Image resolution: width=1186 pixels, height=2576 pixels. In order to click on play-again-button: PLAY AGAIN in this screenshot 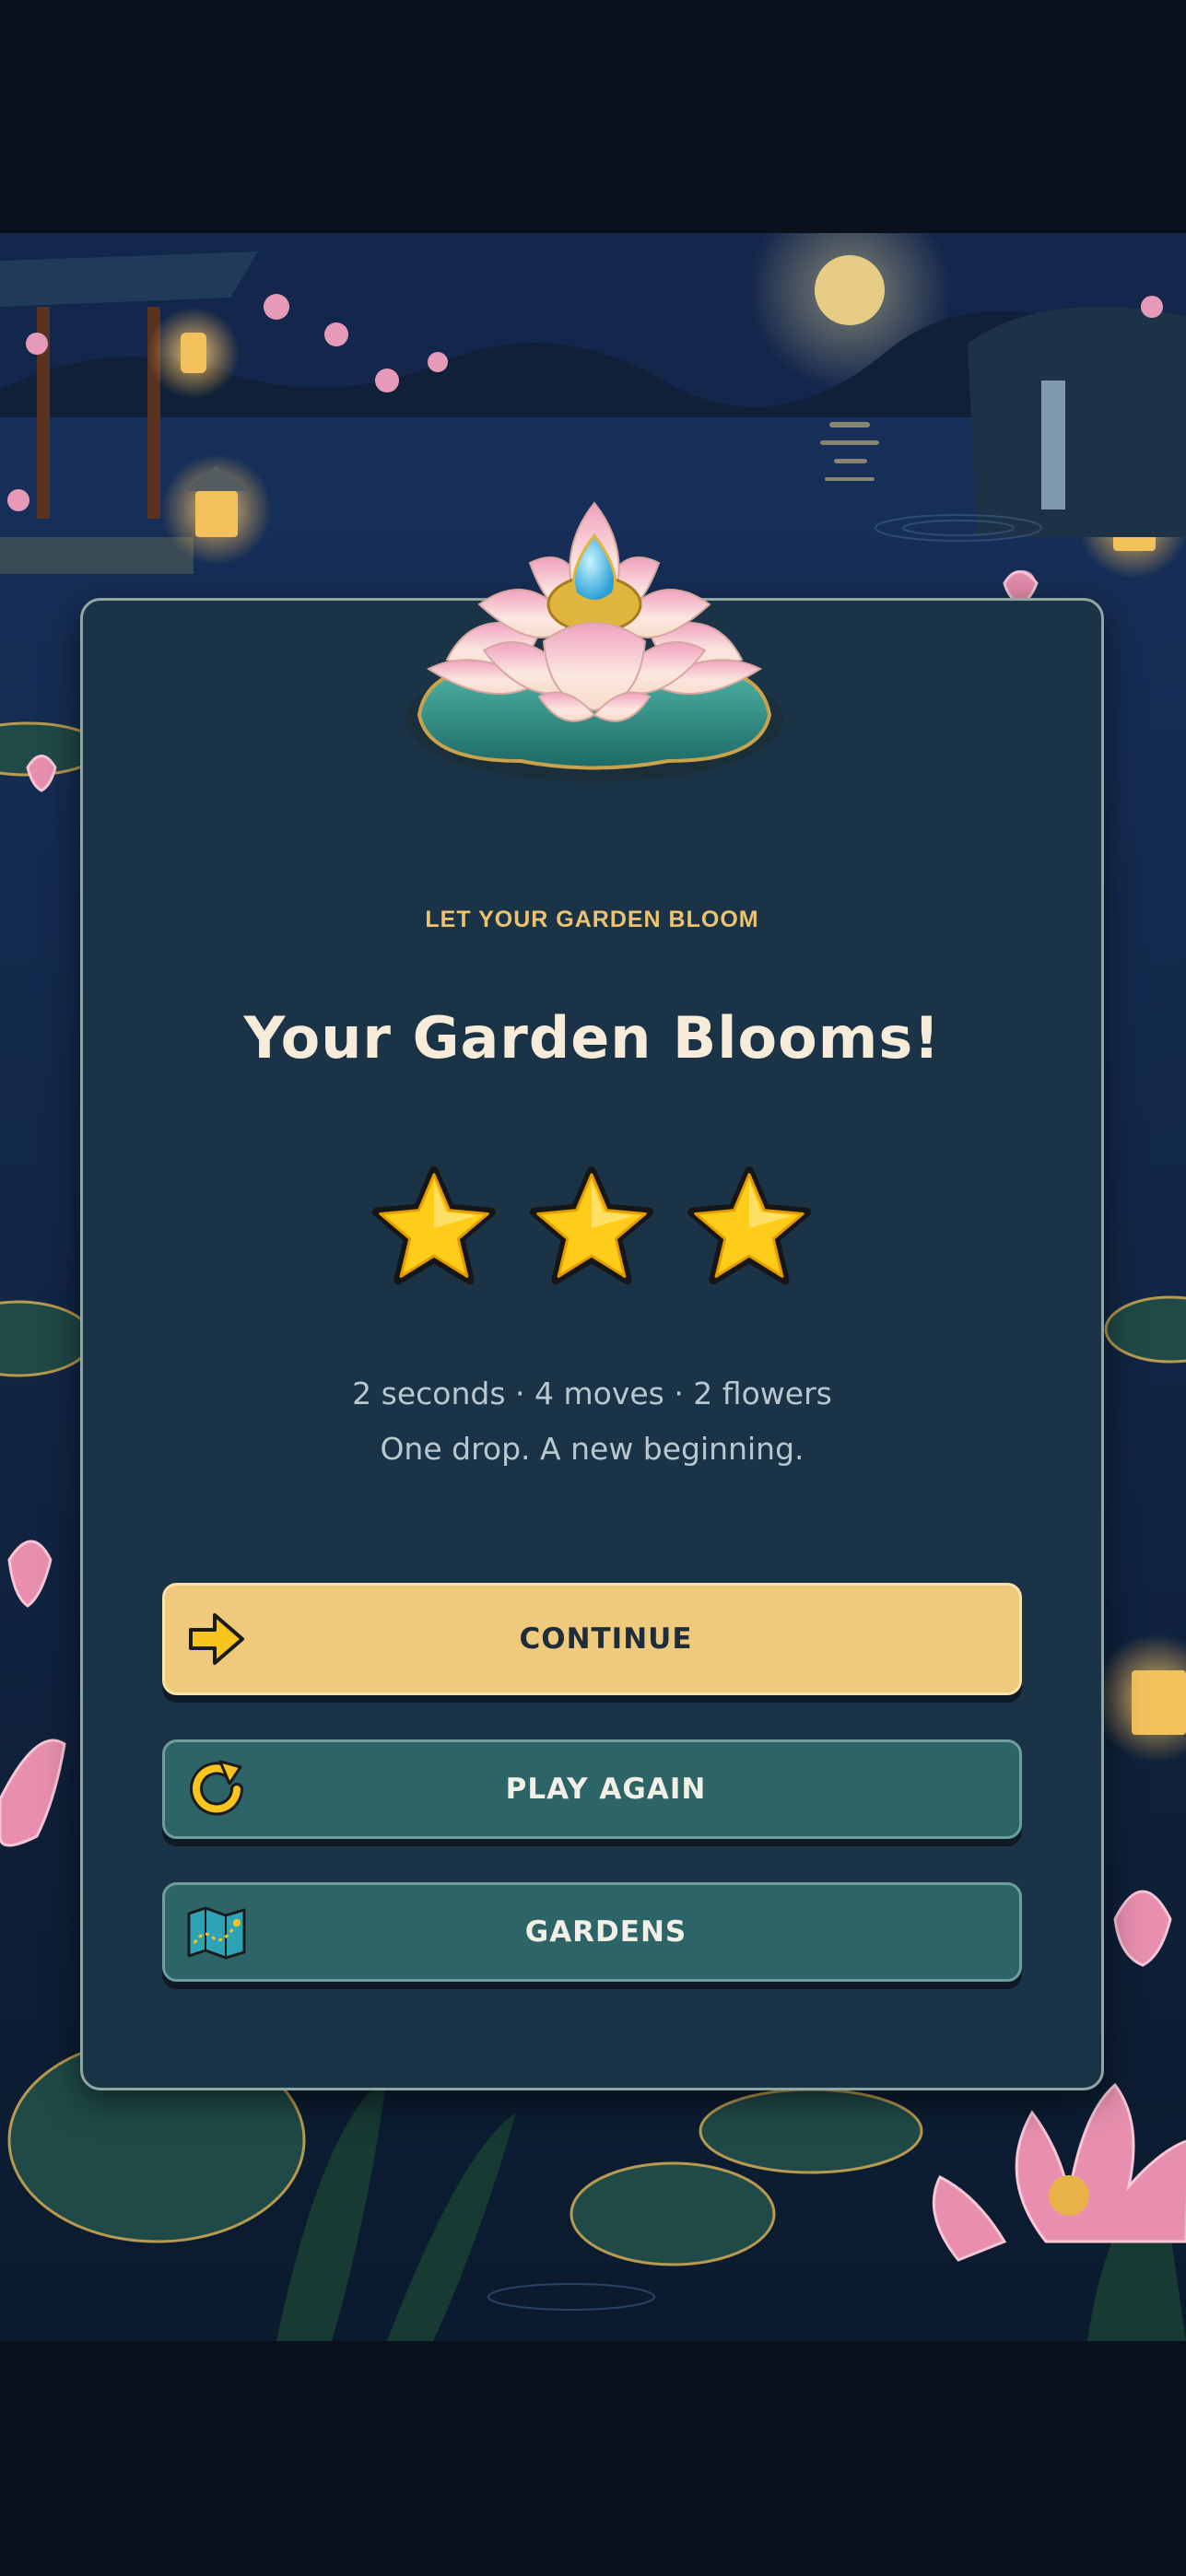, I will do `click(592, 1789)`.